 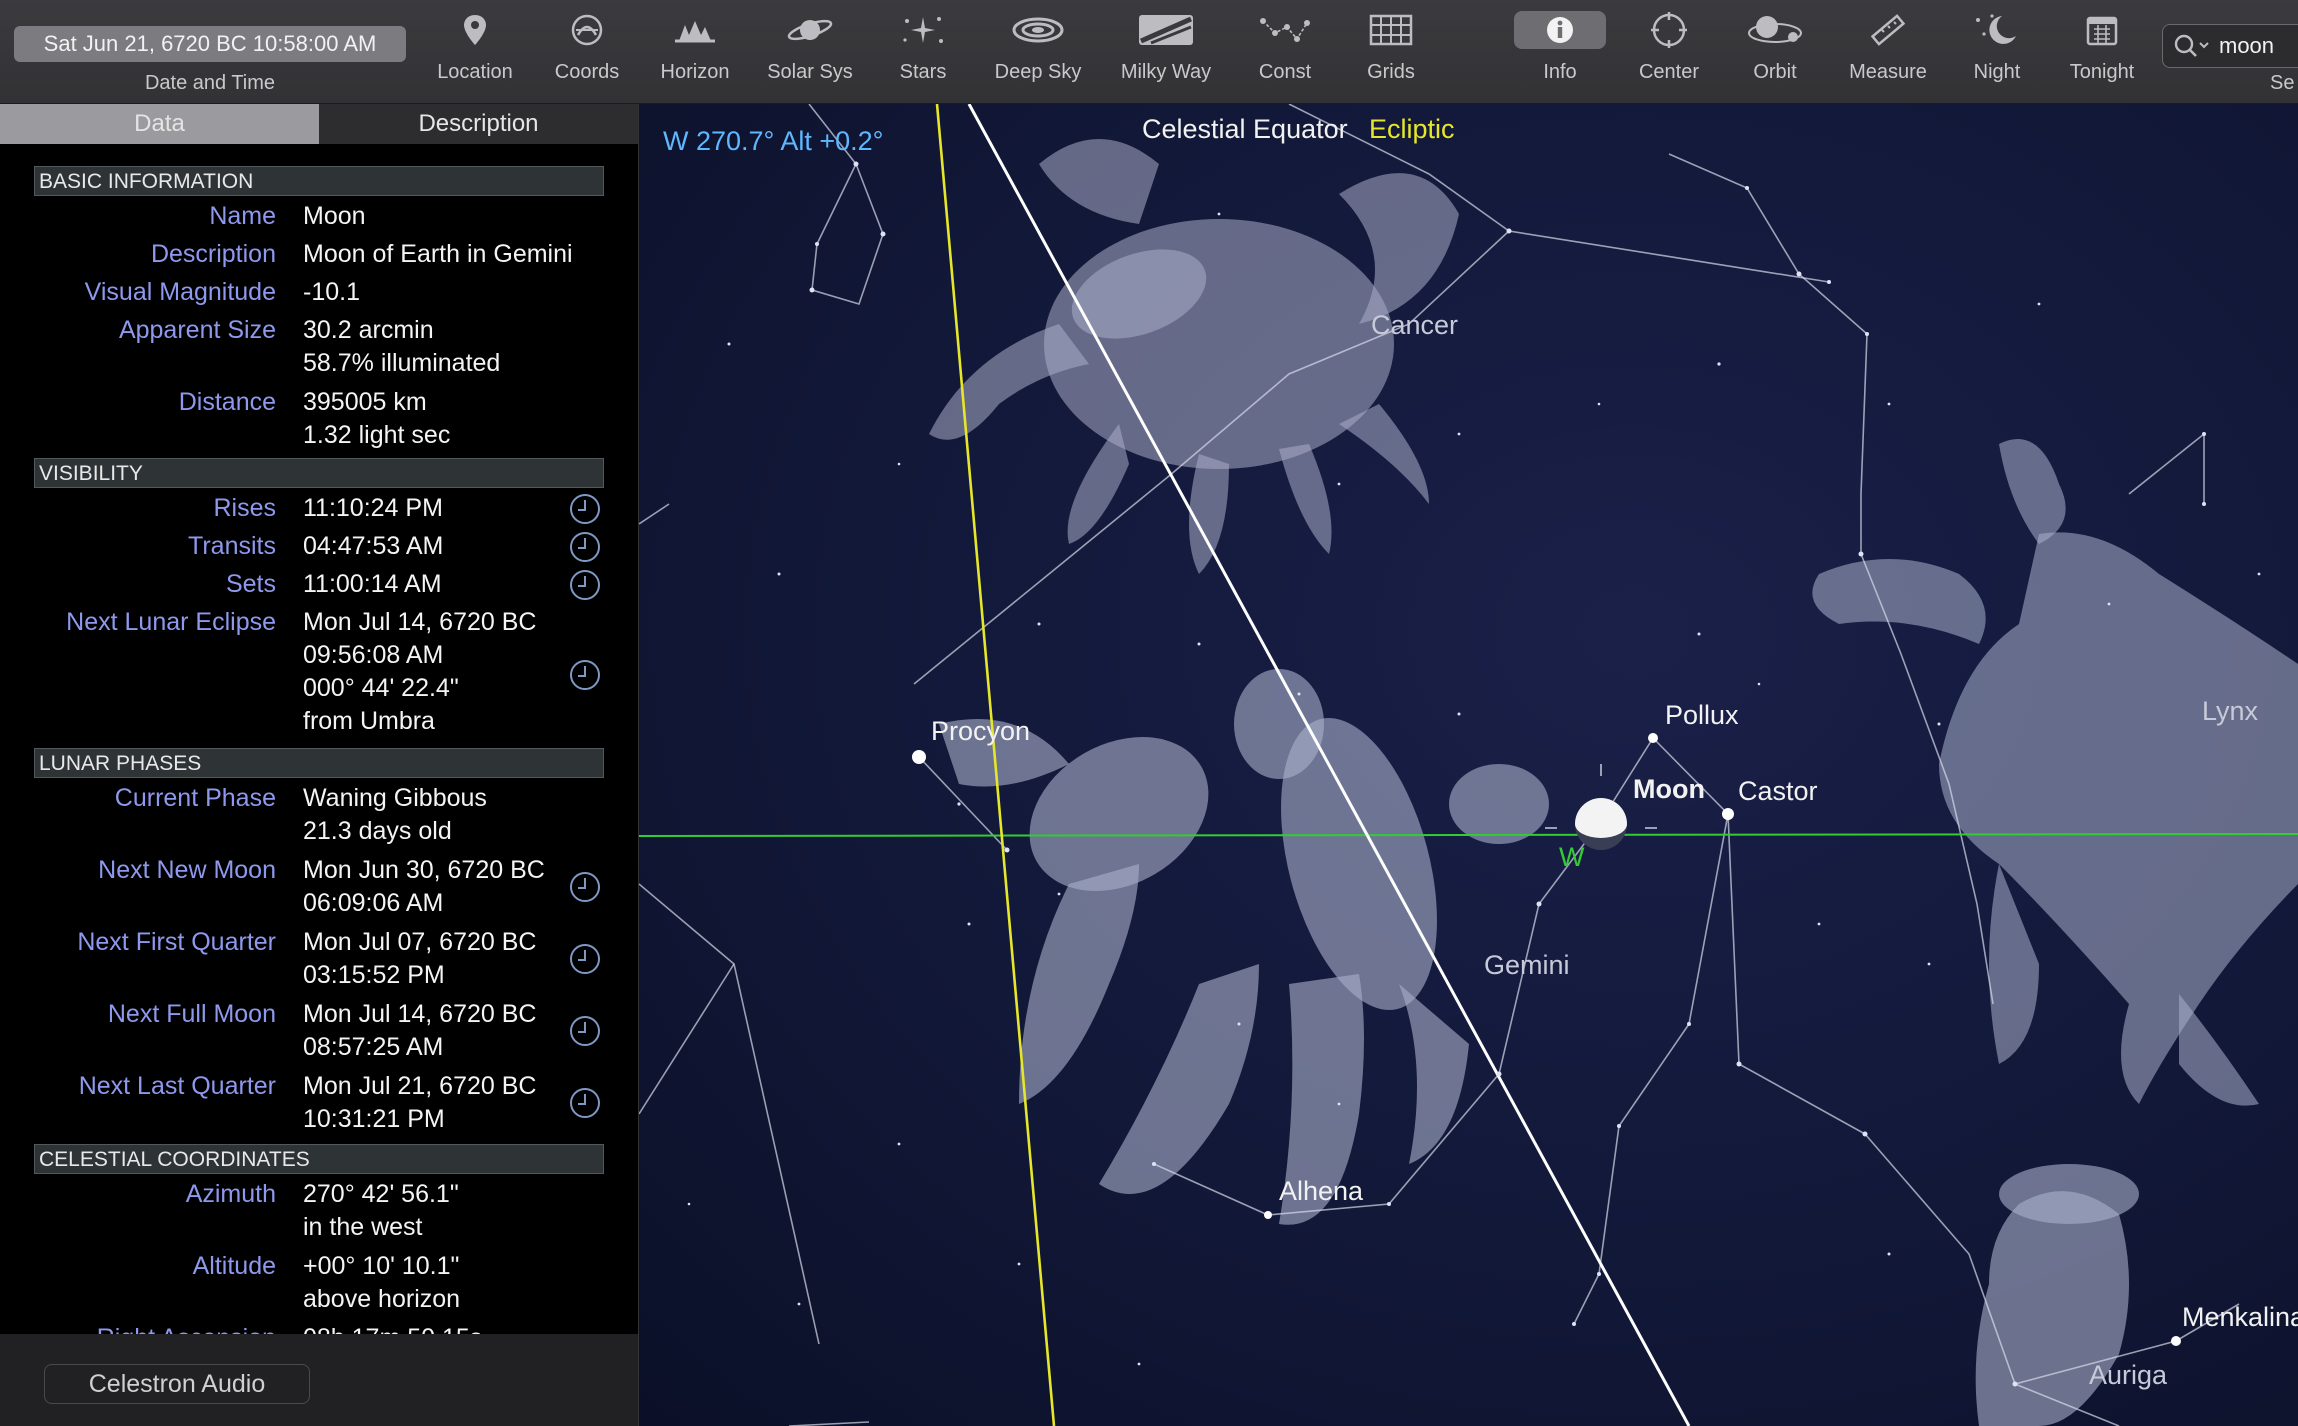 I want to click on transits-label: Transits, so click(x=232, y=546).